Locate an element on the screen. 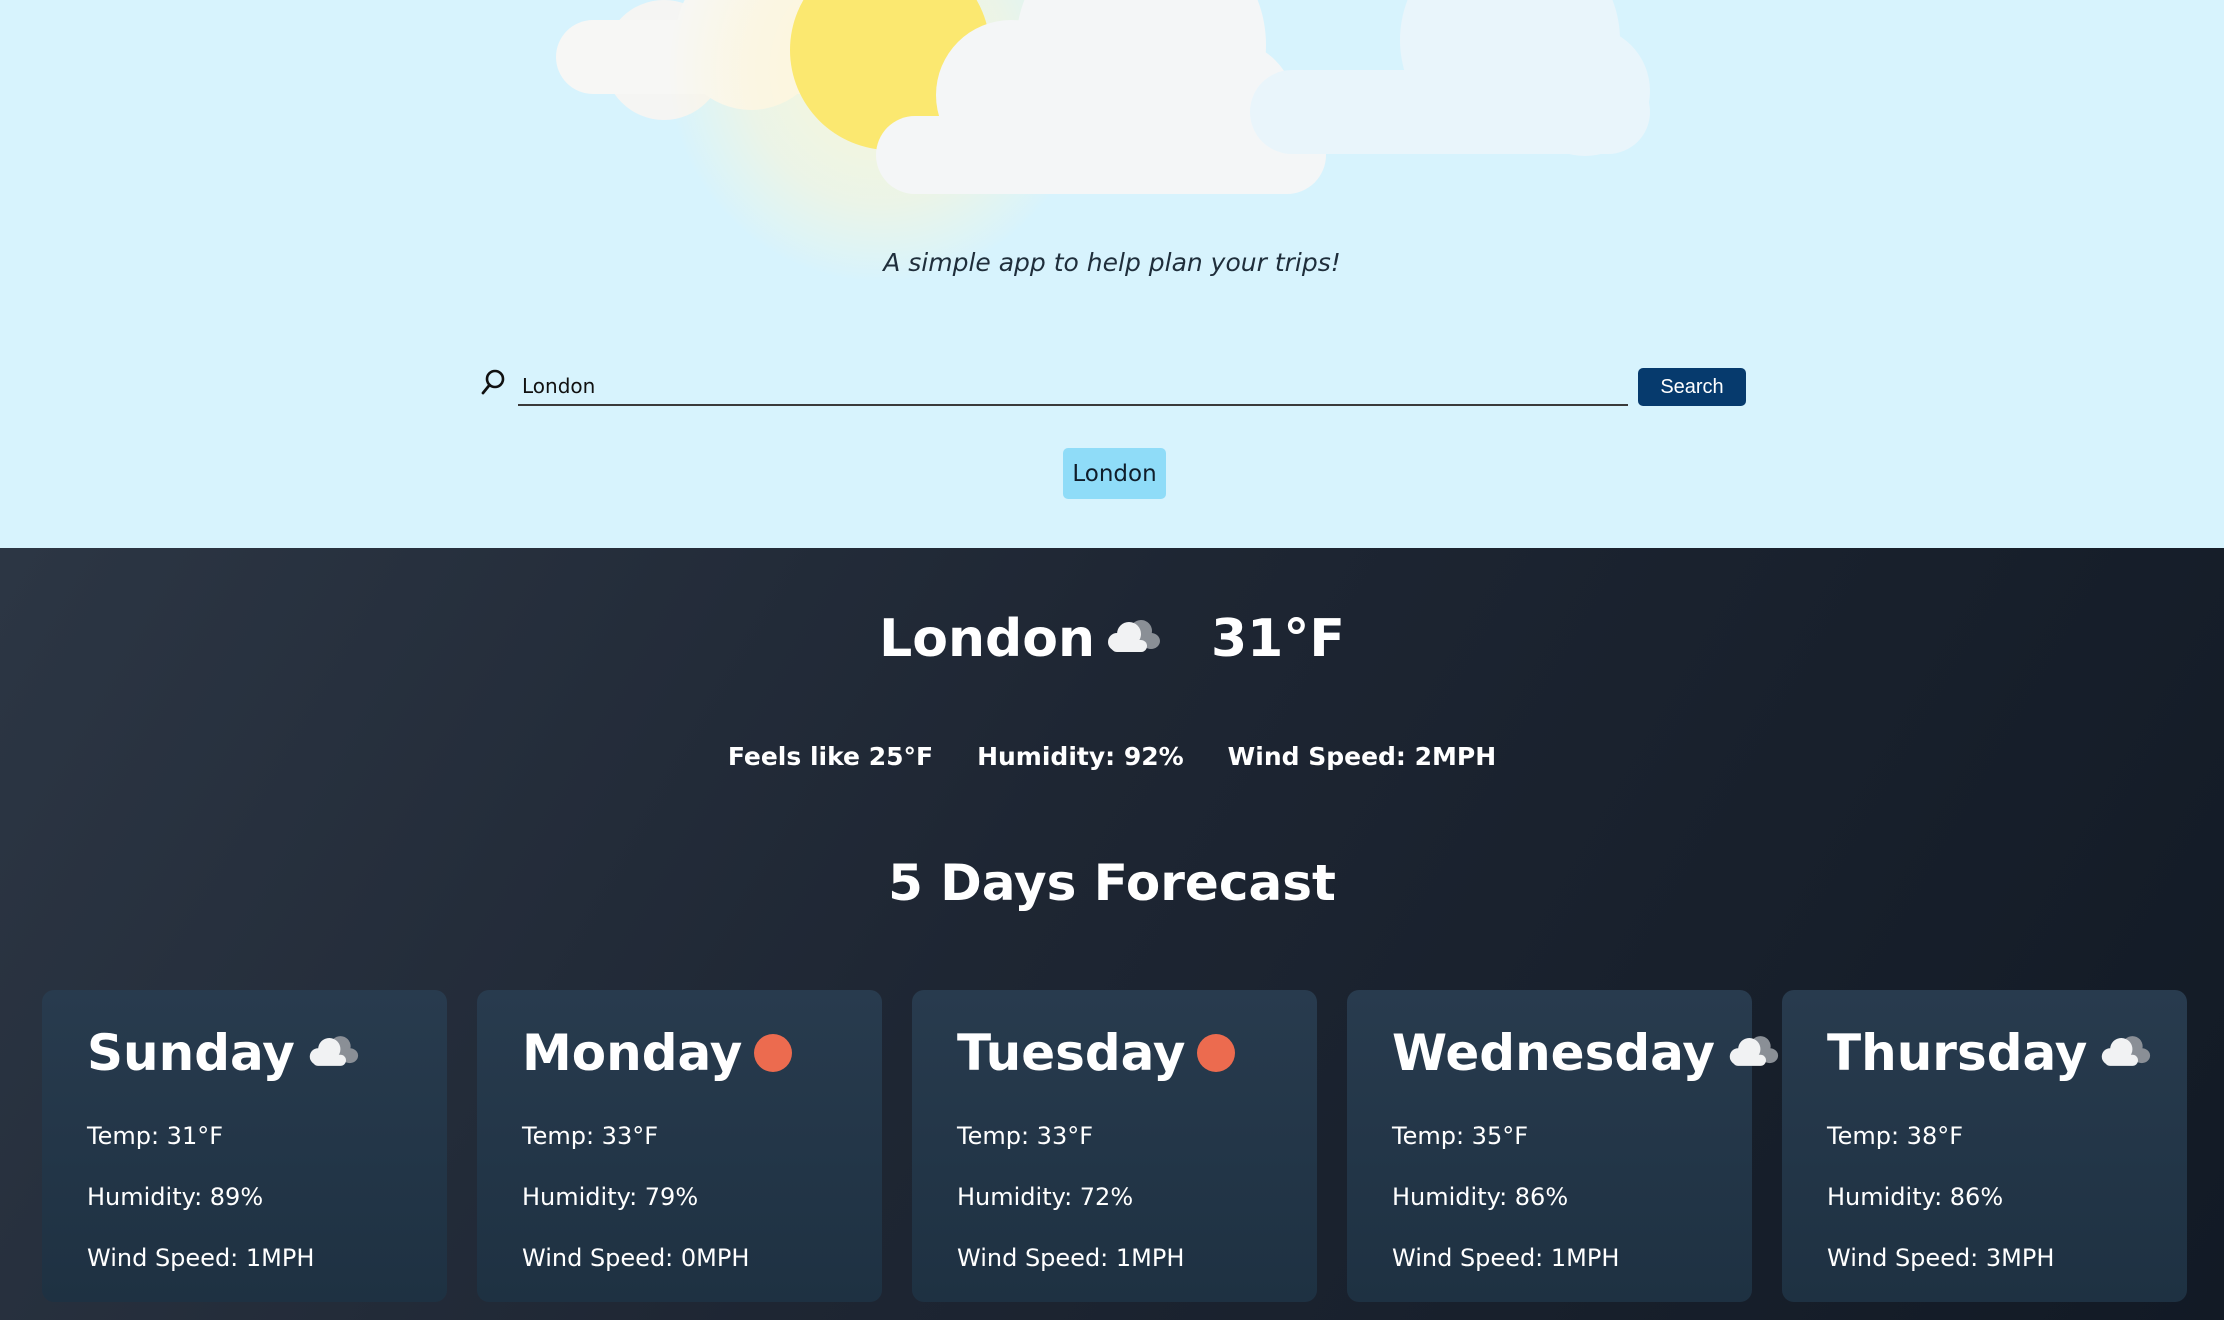 Image resolution: width=2224 pixels, height=1320 pixels. forecast-day: Wednesday is located at coordinates (1553, 1053).